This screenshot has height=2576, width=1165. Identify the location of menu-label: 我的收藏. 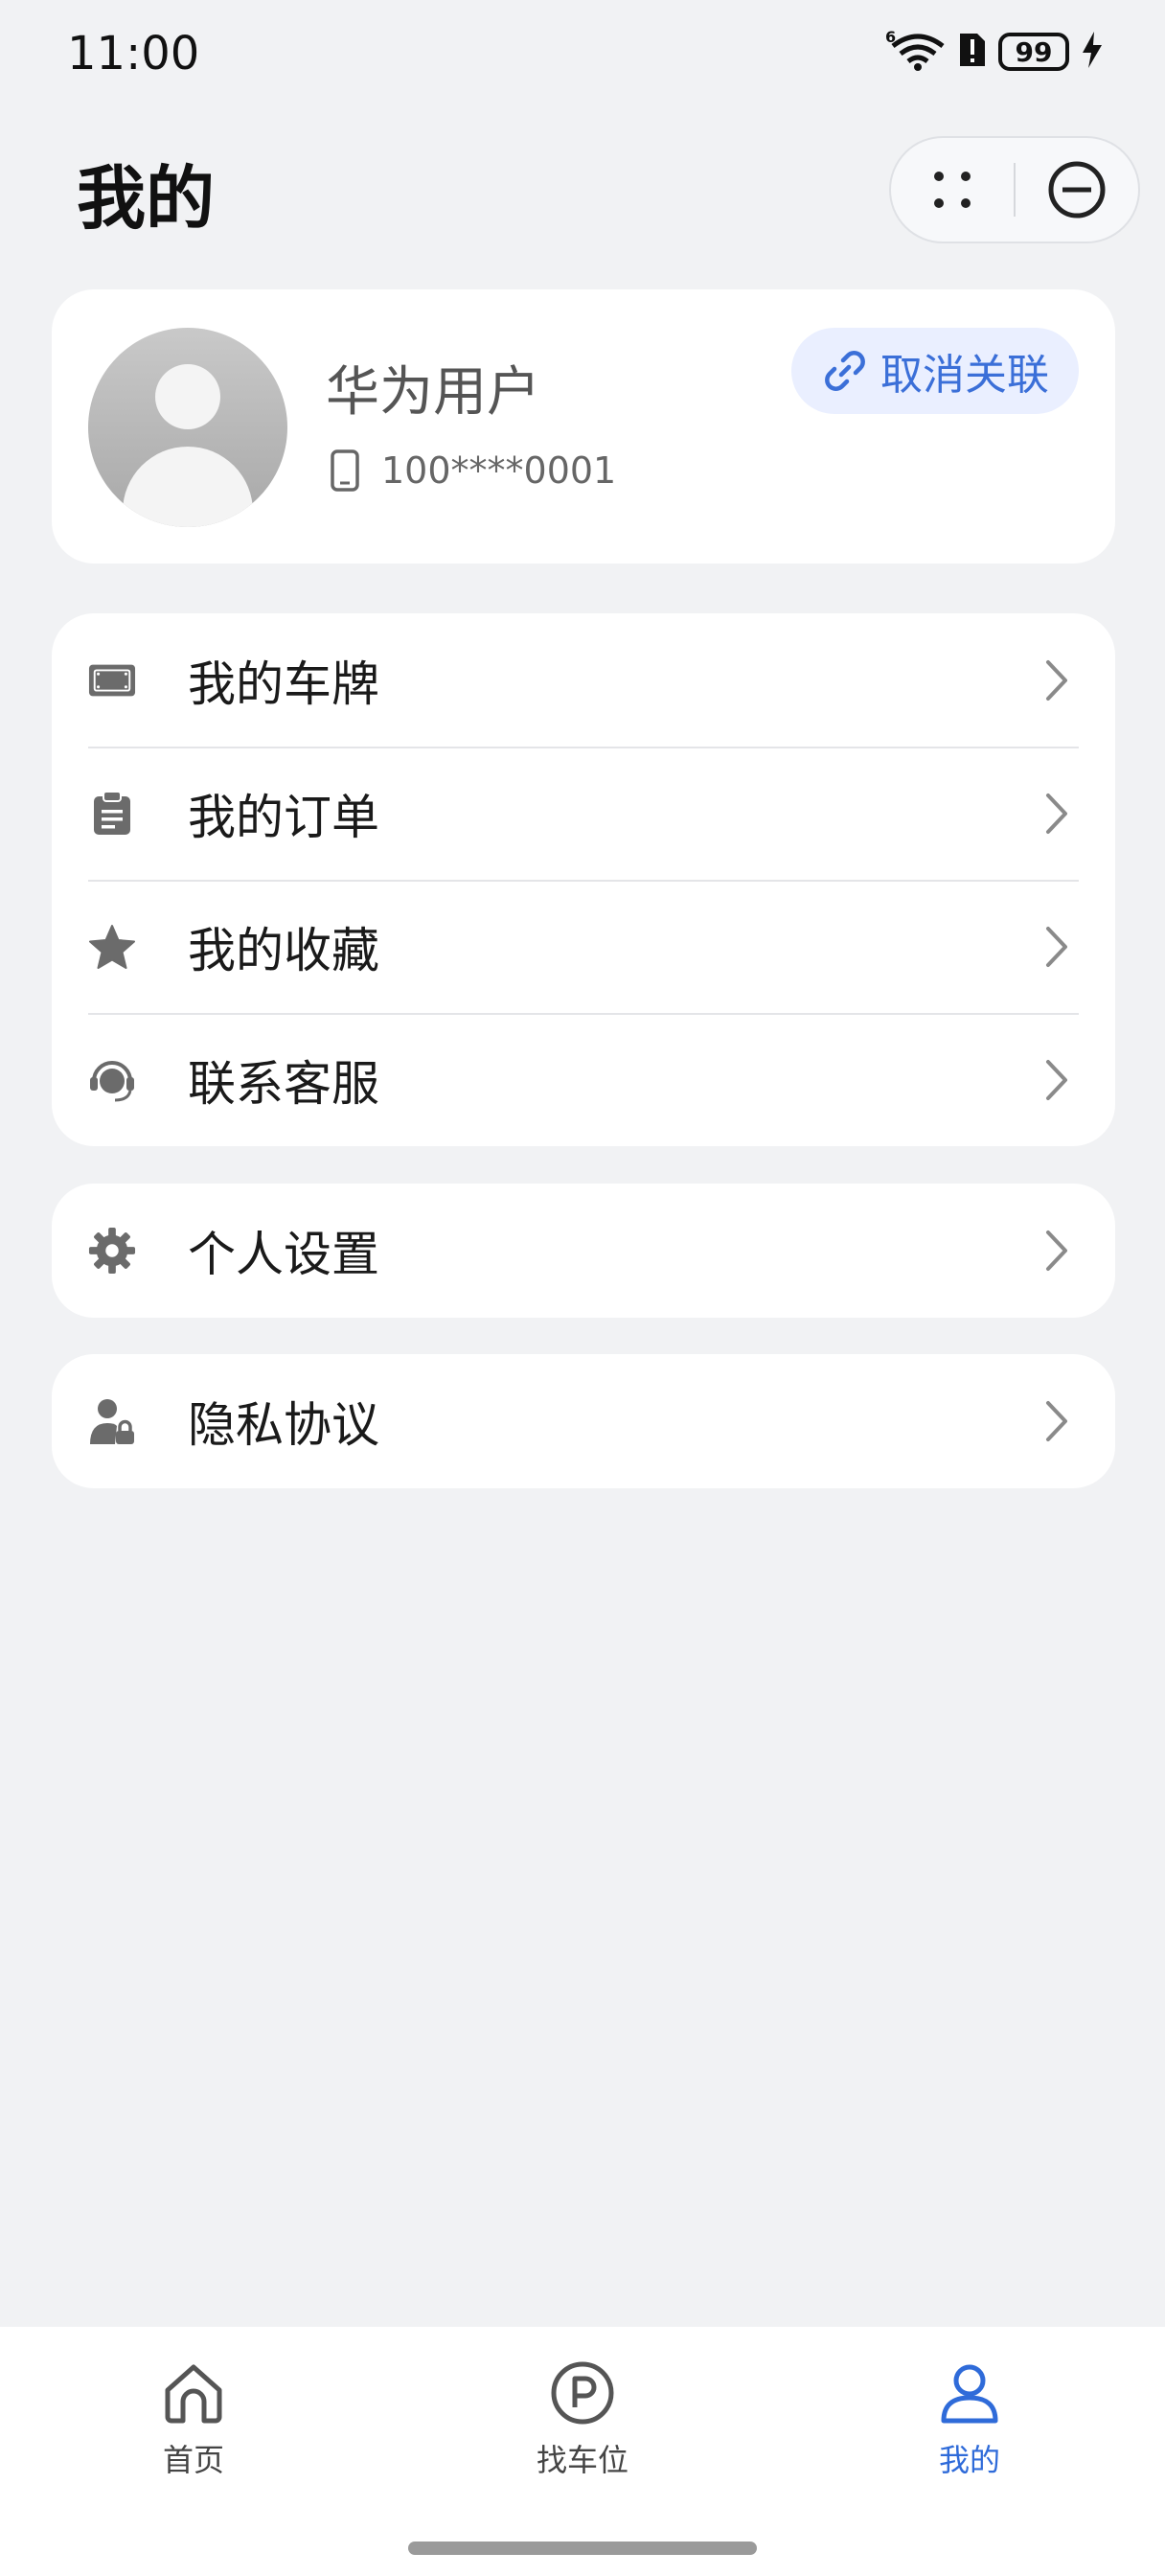
(283, 950).